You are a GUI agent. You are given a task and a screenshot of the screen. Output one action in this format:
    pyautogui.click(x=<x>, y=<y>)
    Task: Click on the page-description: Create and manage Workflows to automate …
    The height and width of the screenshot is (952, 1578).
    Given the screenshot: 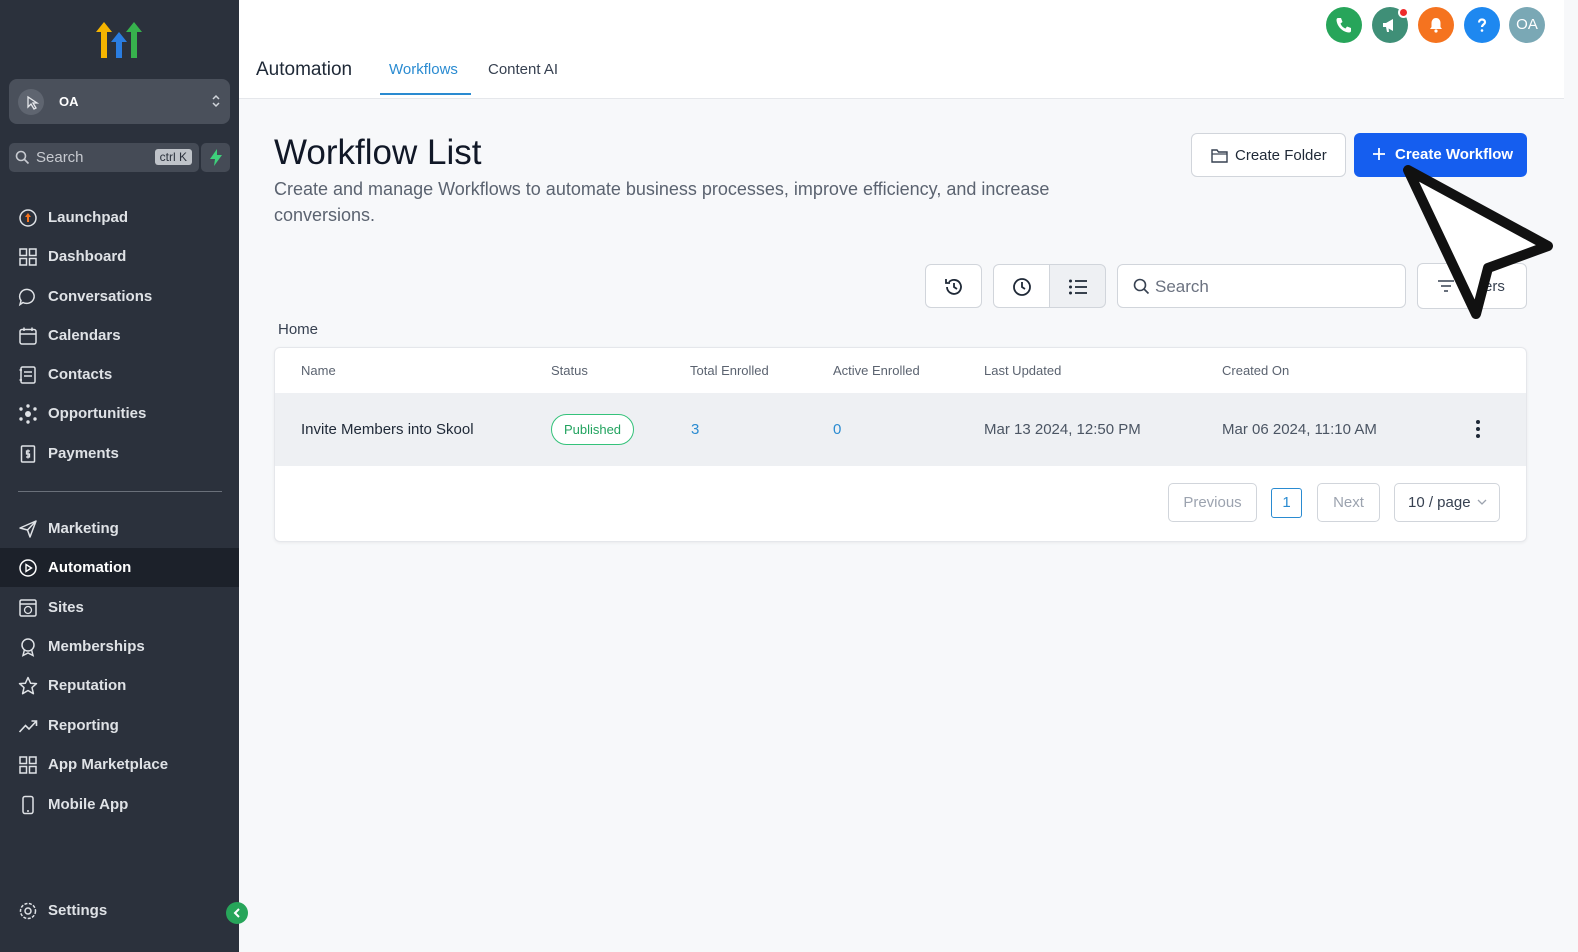 What is the action you would take?
    pyautogui.click(x=662, y=202)
    